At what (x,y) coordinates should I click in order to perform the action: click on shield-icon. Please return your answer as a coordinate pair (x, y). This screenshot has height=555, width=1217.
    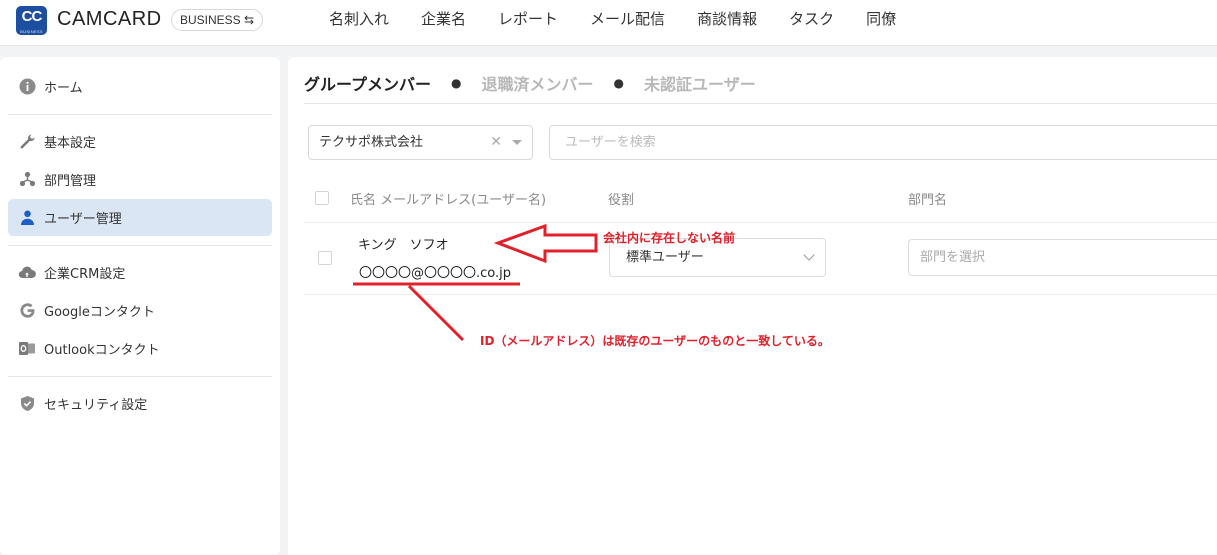
    Looking at the image, I should click on (27, 404).